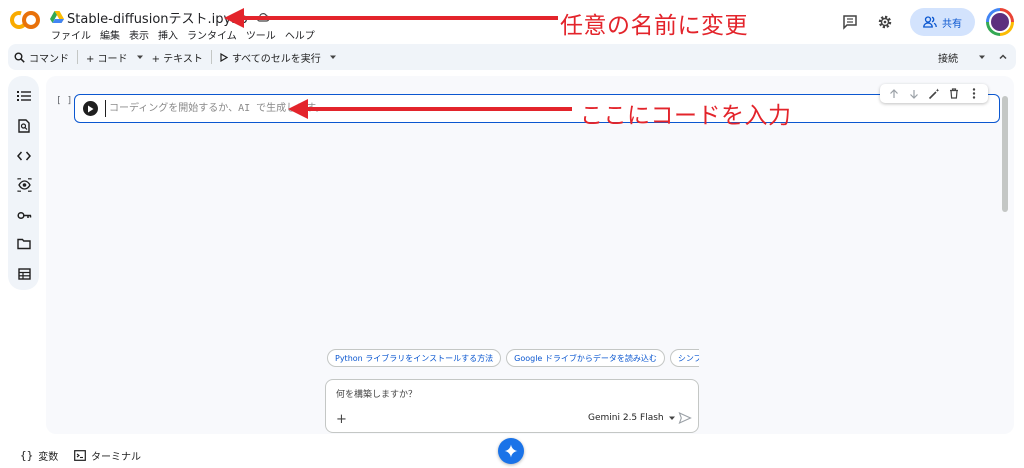 The width and height of the screenshot is (1024, 468). I want to click on cell-execution-count: [ ], so click(64, 101).